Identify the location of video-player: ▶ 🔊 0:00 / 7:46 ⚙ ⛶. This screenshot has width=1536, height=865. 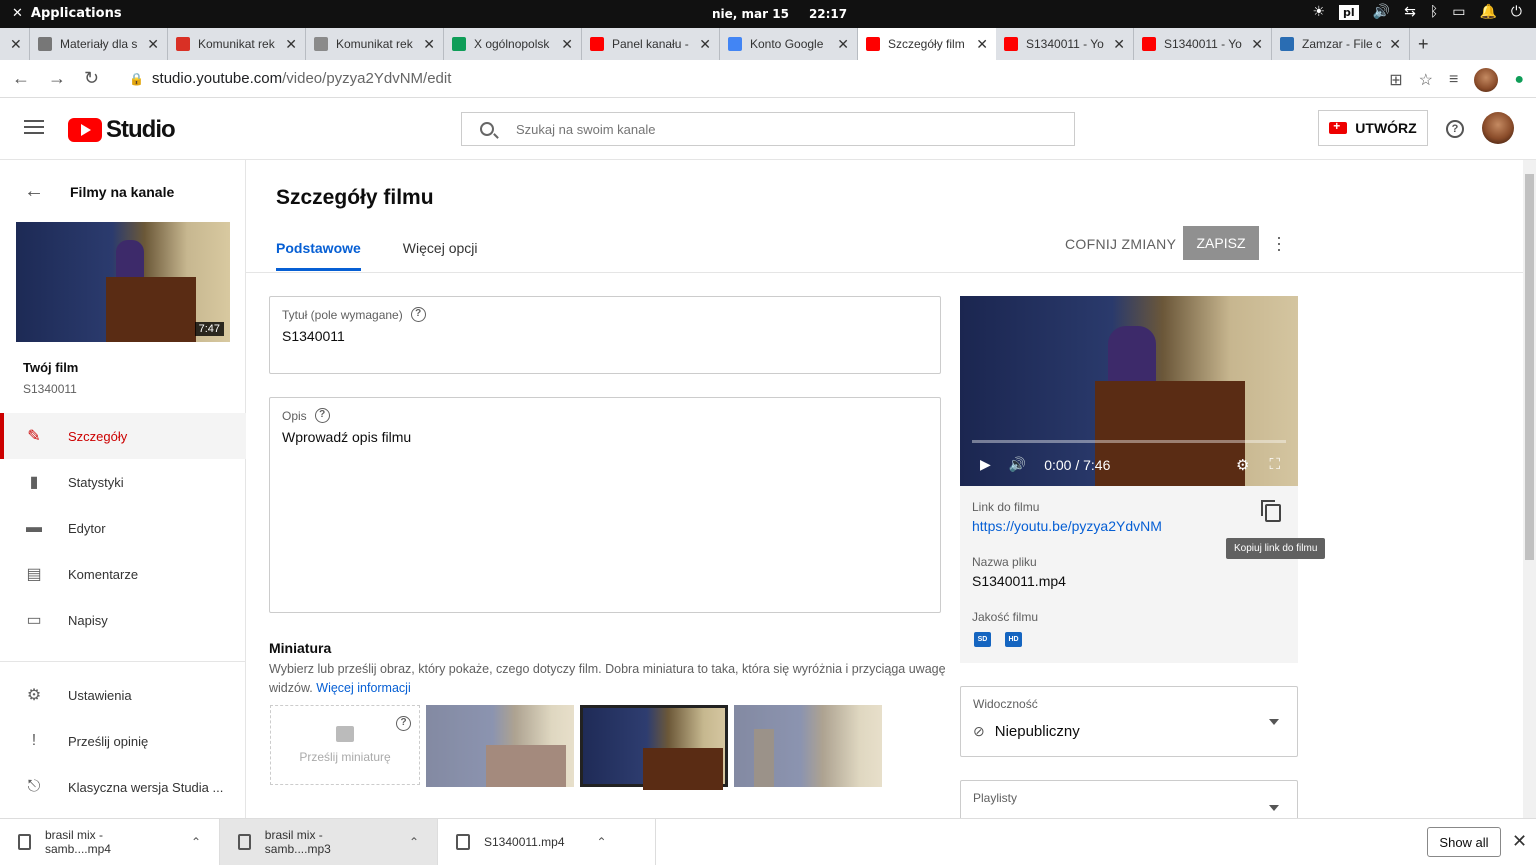
(1129, 391).